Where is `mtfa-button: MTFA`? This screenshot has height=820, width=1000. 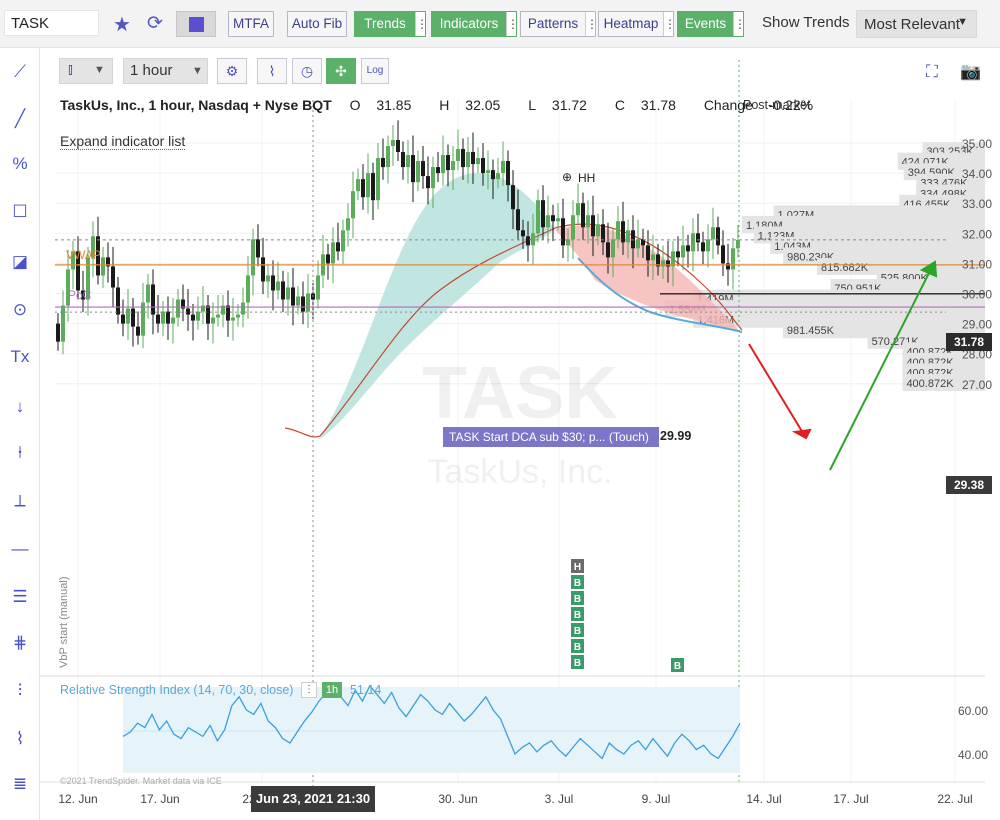 mtfa-button: MTFA is located at coordinates (251, 24).